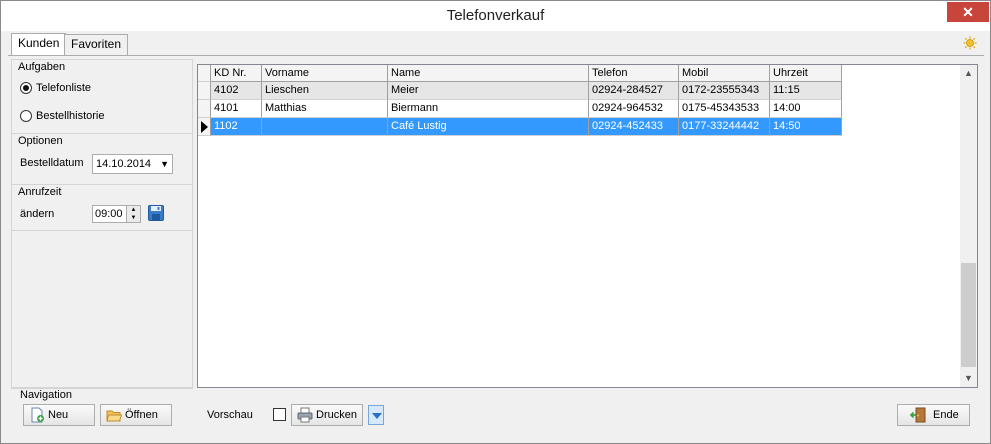  I want to click on exit-door-icon, so click(918, 415).